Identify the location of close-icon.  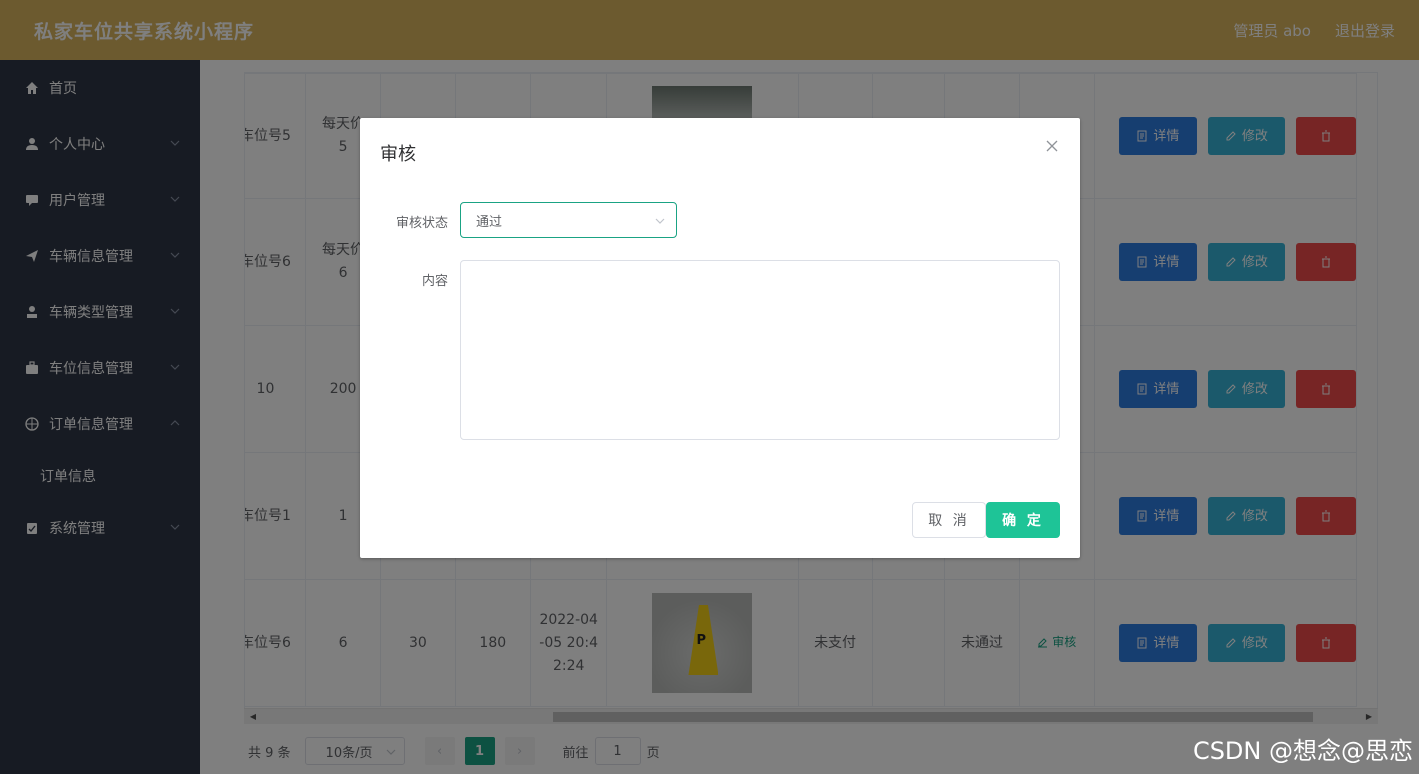
(1052, 146).